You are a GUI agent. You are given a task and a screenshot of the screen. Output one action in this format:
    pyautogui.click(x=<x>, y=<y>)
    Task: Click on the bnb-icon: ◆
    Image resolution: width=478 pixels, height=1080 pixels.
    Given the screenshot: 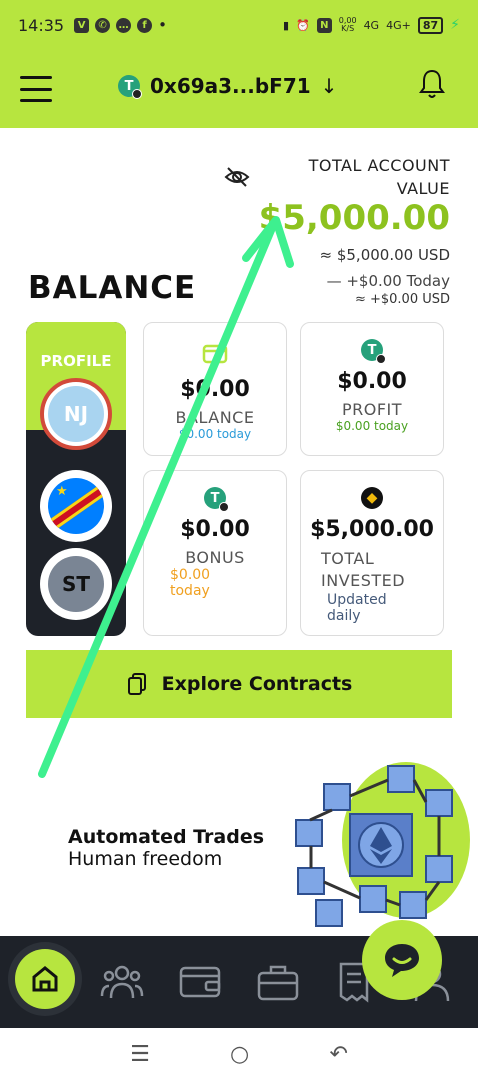 What is the action you would take?
    pyautogui.click(x=372, y=498)
    